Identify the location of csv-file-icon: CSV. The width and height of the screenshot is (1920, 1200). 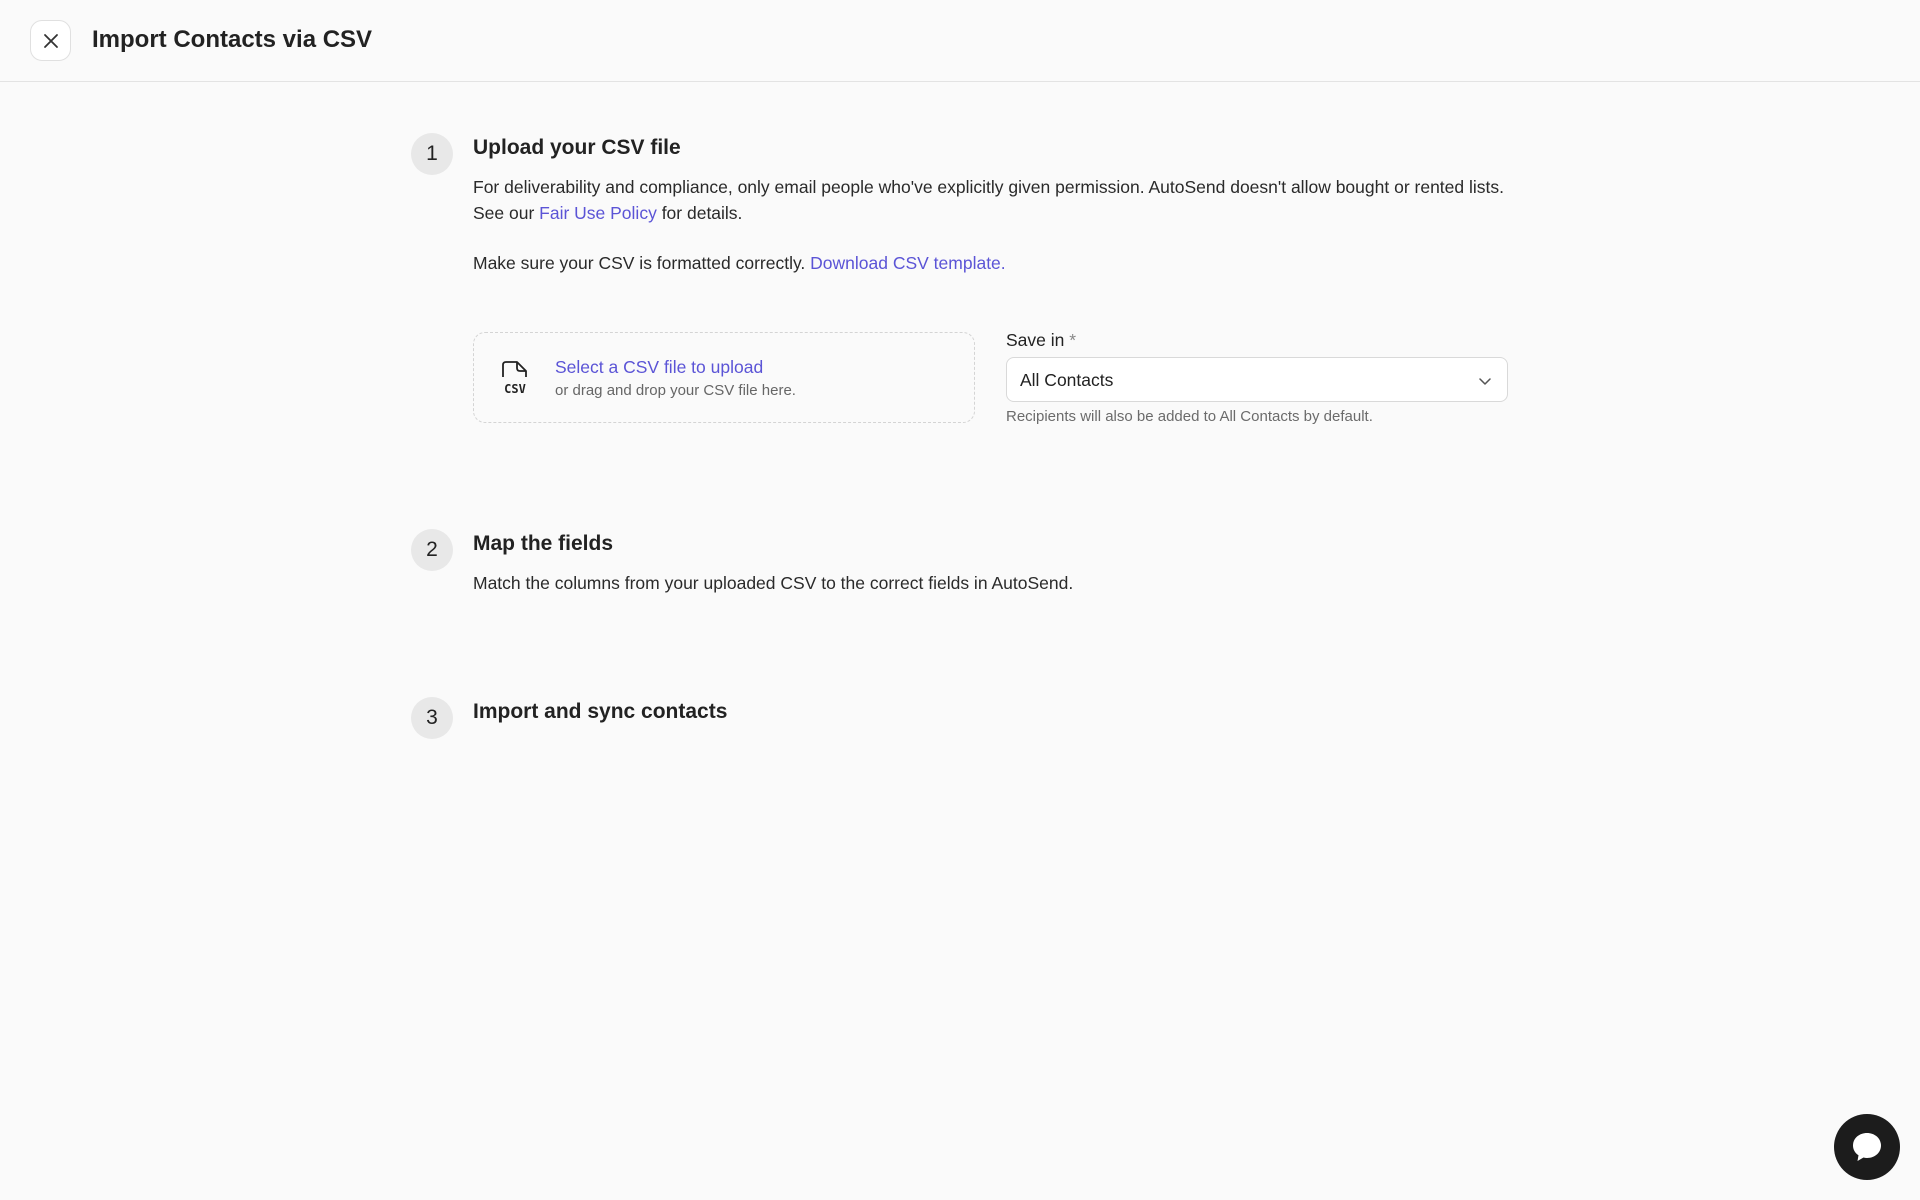
(514, 378).